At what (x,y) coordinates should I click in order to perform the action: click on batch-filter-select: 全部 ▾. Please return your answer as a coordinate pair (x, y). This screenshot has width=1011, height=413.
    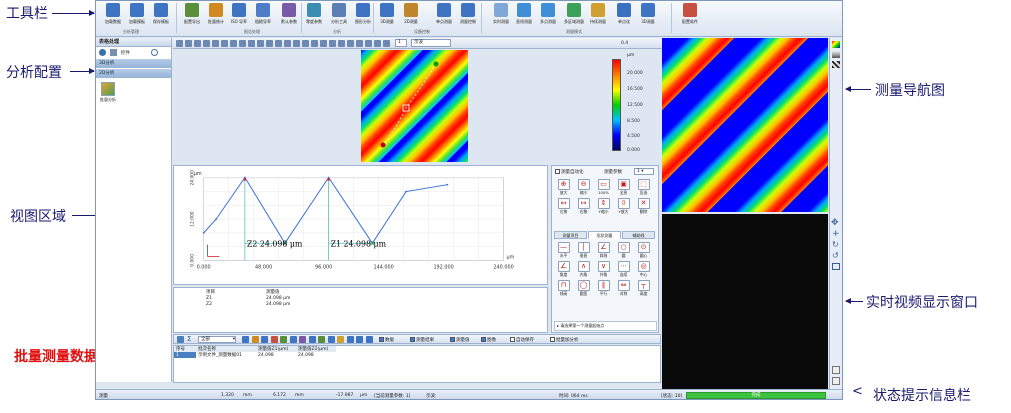
    Looking at the image, I should click on (217, 339).